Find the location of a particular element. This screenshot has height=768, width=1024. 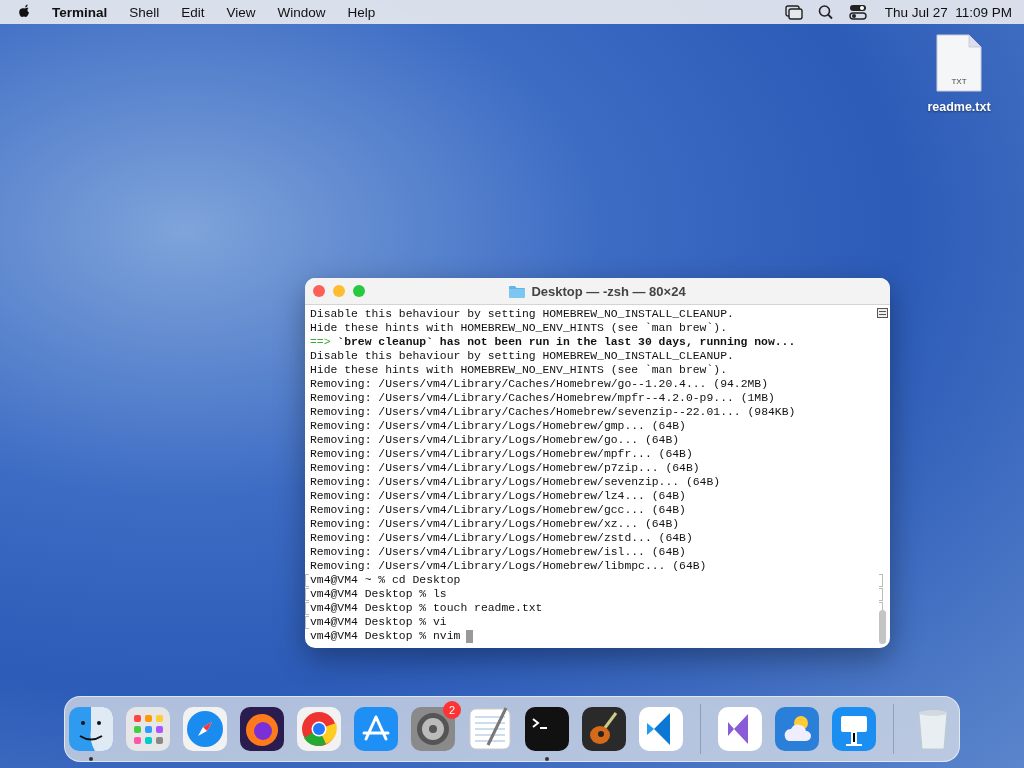

terminal-output-line: Removing: /Users/vm4/Library/Logs/Homebrew/mpfr... (64B) is located at coordinates (501, 454).